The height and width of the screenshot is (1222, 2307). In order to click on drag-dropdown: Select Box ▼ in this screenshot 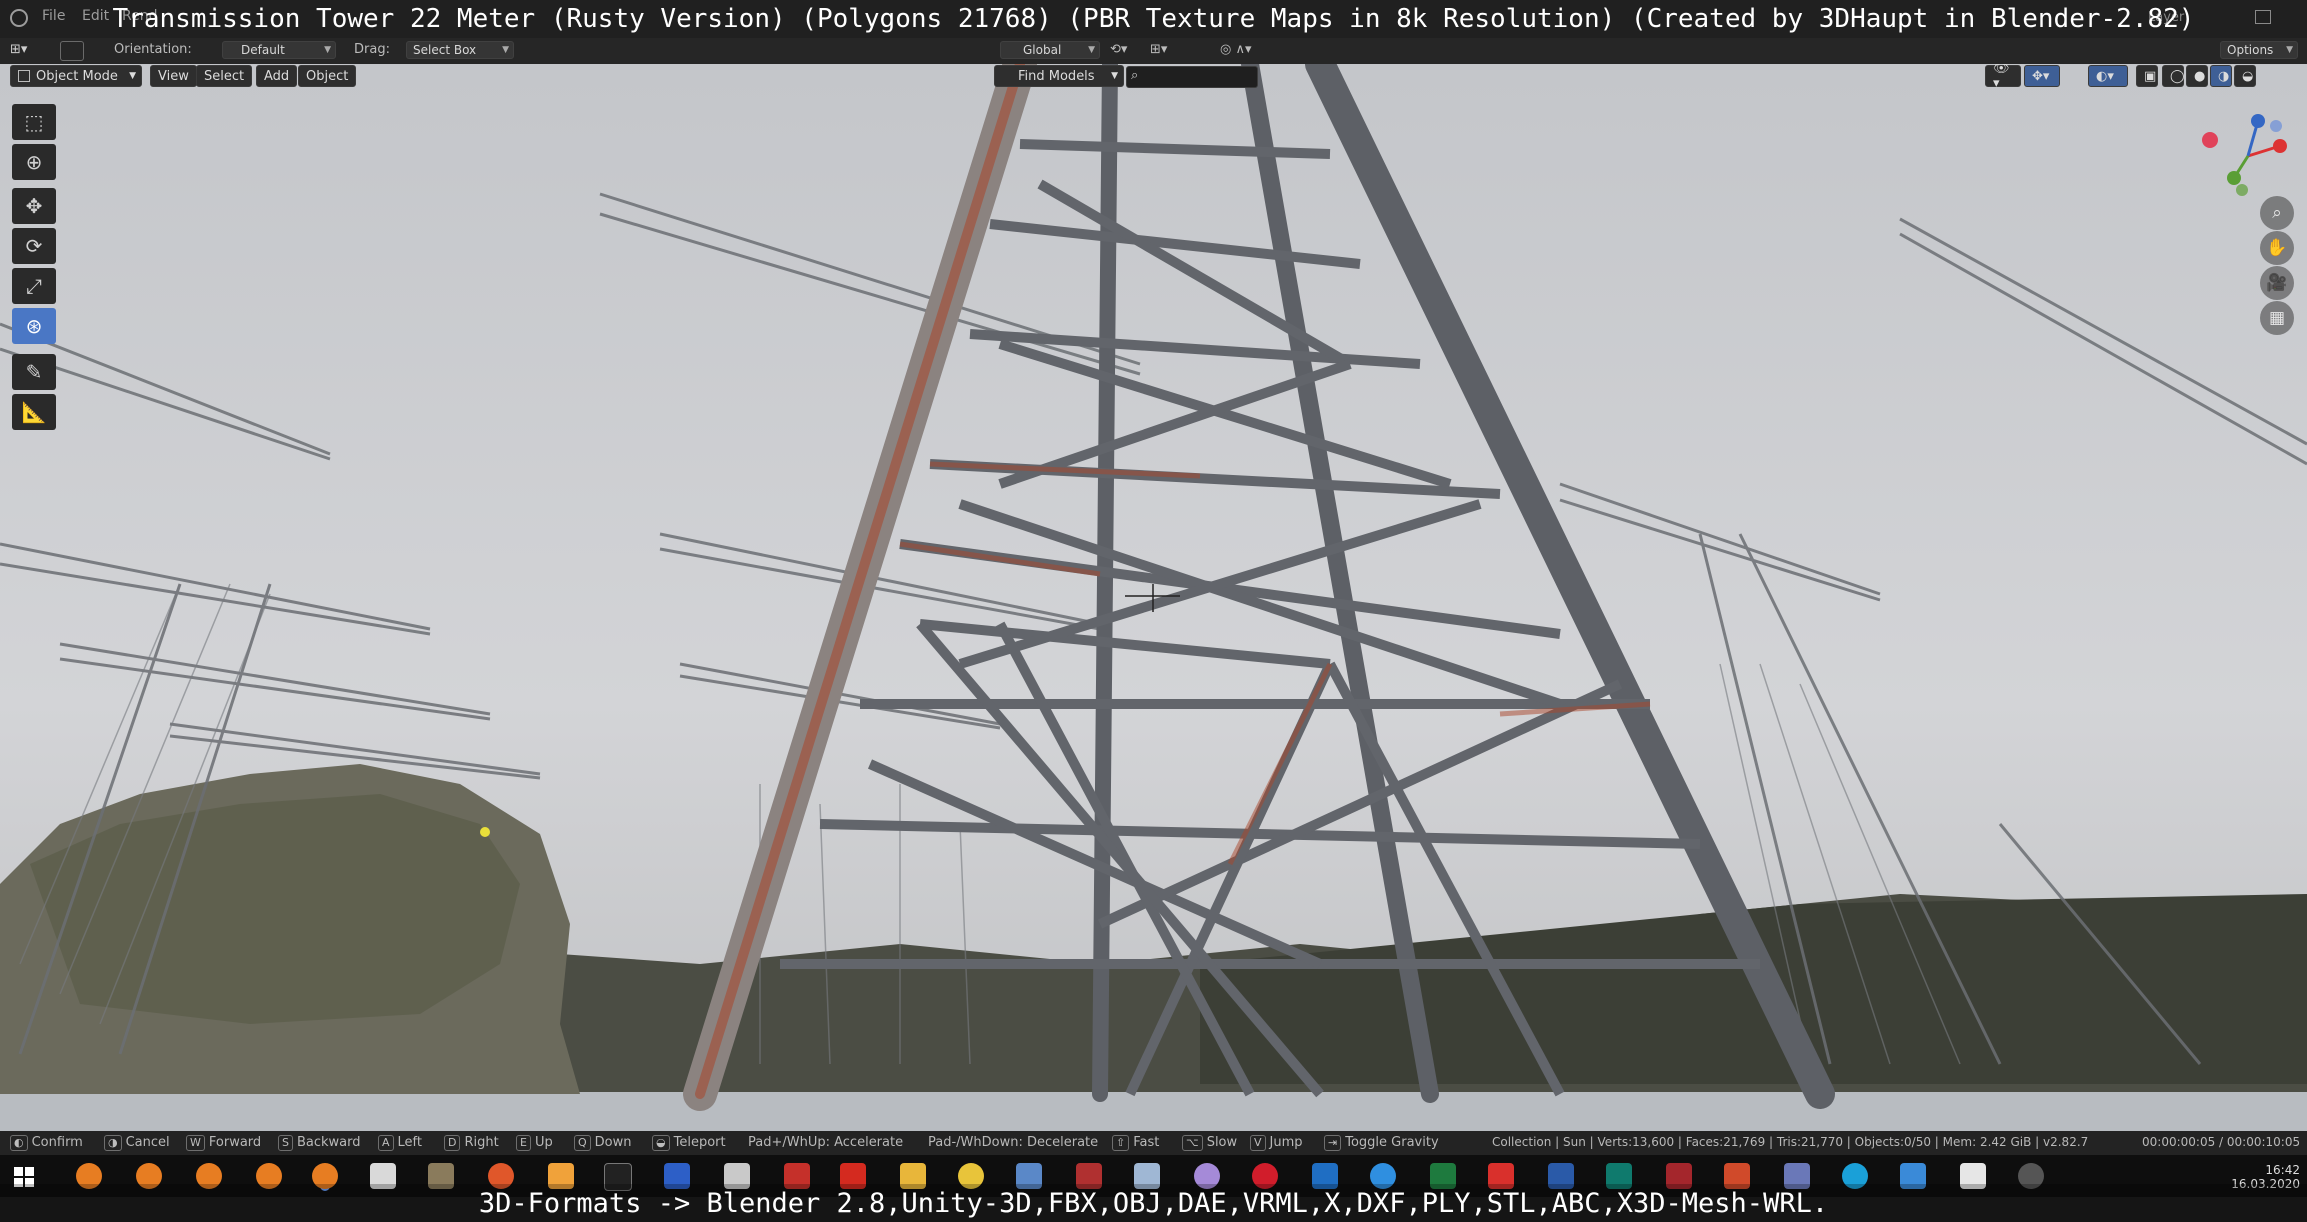, I will do `click(460, 50)`.